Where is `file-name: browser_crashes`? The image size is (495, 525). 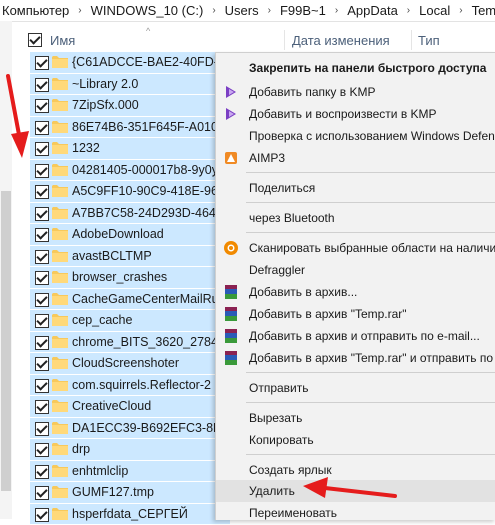 file-name: browser_crashes is located at coordinates (119, 277).